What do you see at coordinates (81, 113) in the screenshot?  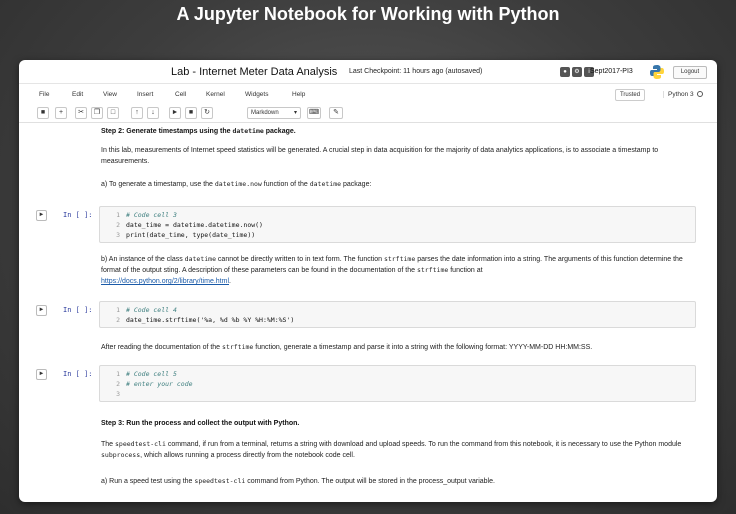 I see `cut-icon: ✂` at bounding box center [81, 113].